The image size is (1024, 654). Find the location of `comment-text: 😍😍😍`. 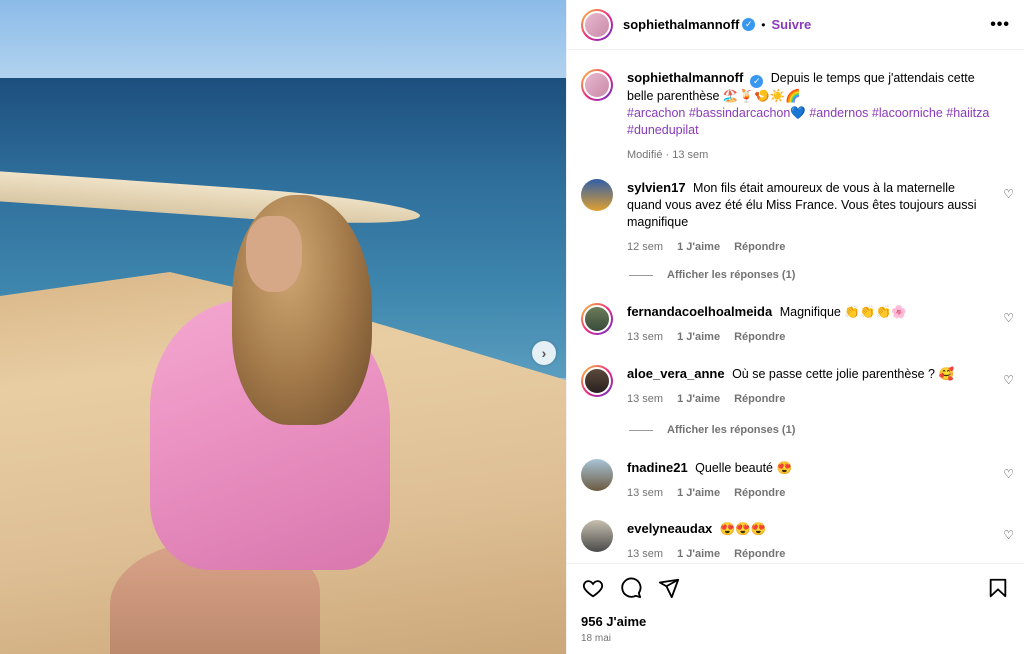

comment-text: 😍😍😍 is located at coordinates (743, 529).